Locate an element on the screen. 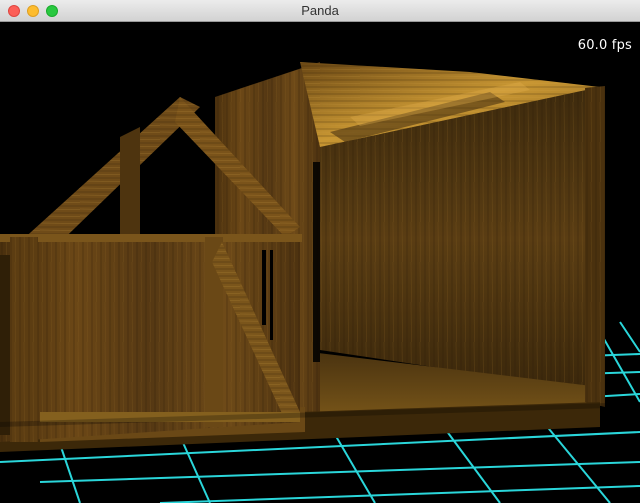 The image size is (640, 503). window-title: Panda is located at coordinates (320, 10).